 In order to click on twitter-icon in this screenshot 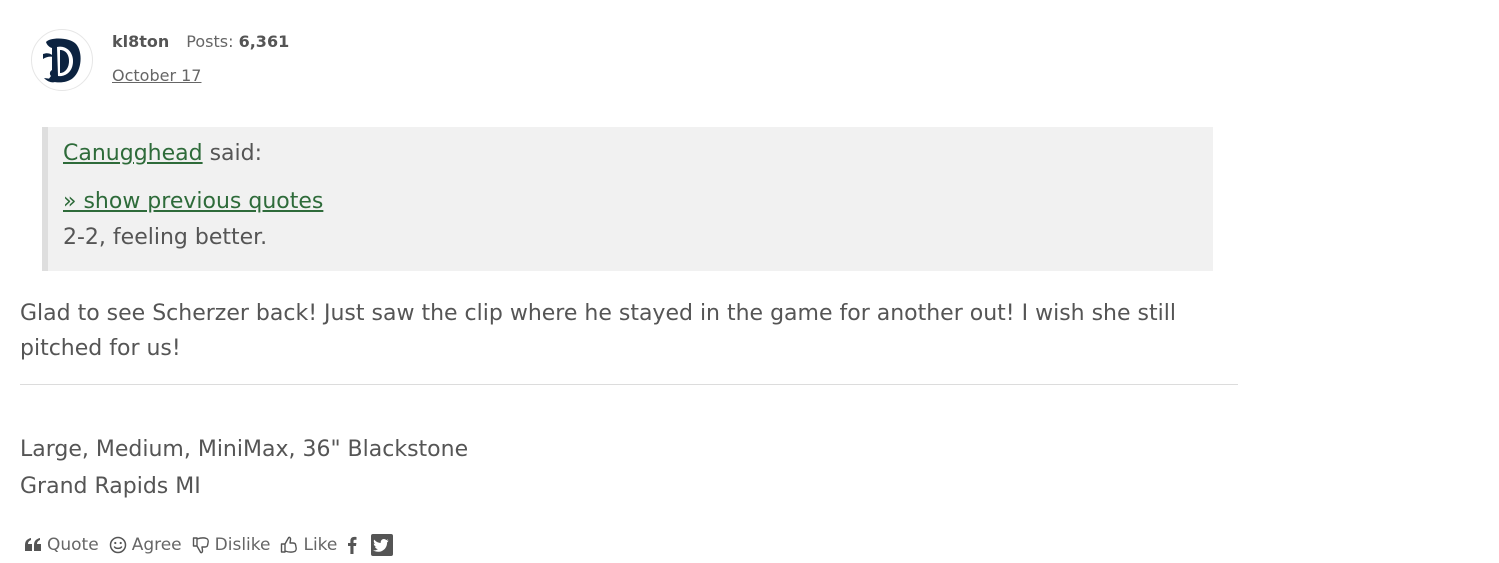, I will do `click(382, 545)`.